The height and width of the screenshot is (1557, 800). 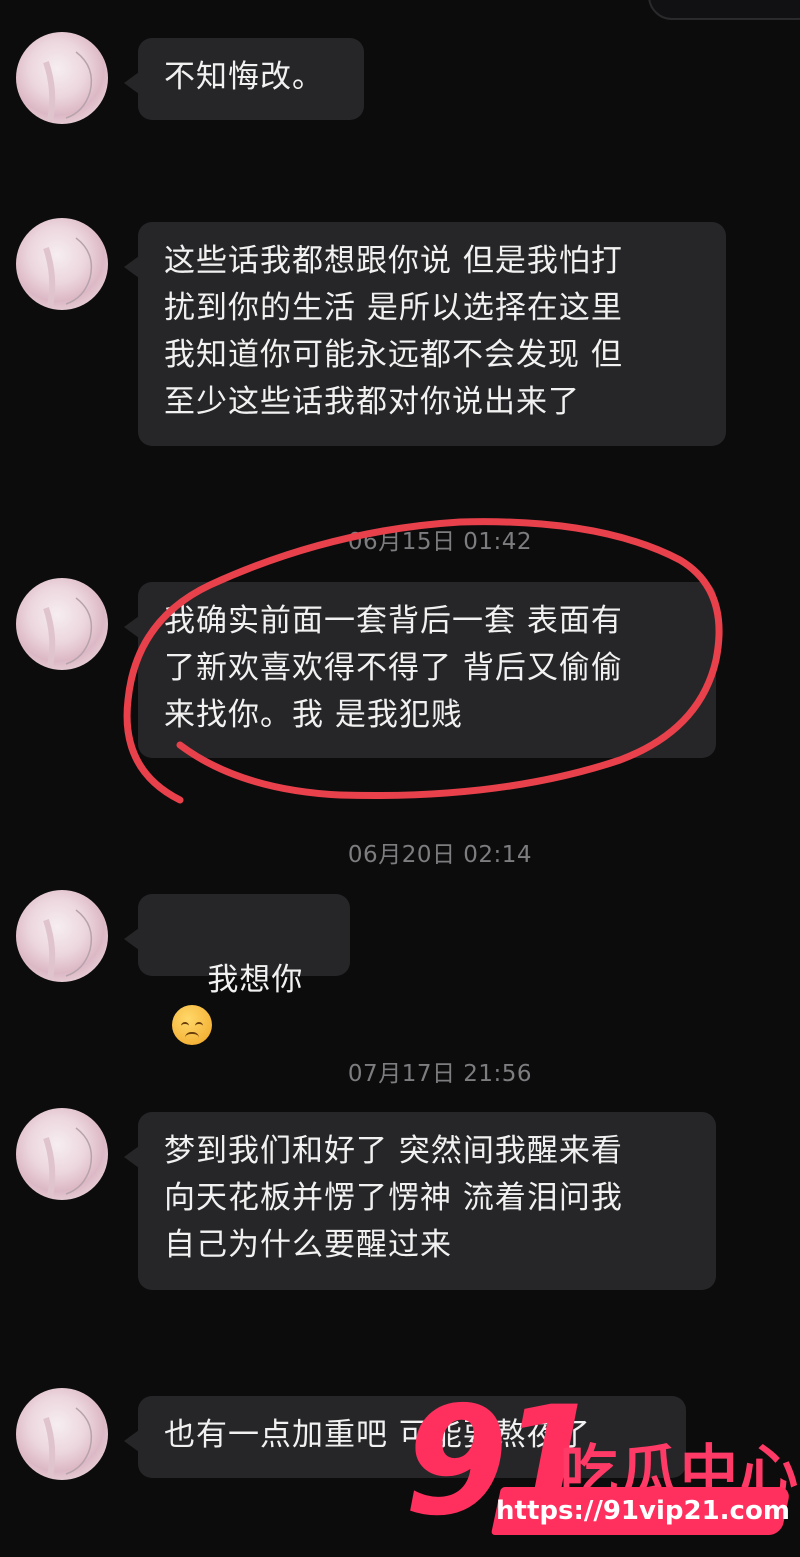 What do you see at coordinates (440, 855) in the screenshot?
I see `timestamp: 06月20日 02:14` at bounding box center [440, 855].